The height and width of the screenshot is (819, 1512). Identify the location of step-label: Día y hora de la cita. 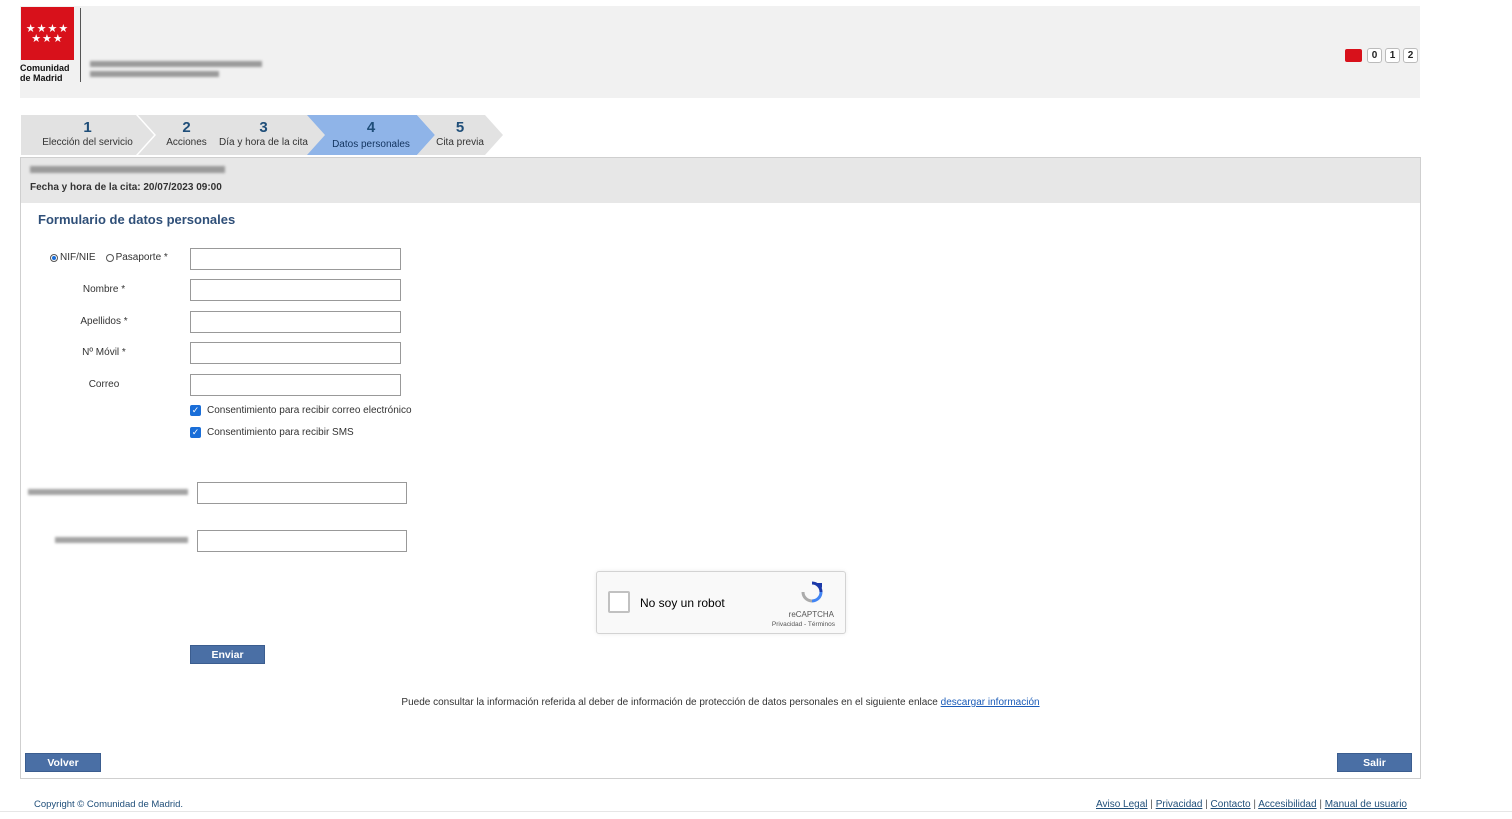
(263, 142).